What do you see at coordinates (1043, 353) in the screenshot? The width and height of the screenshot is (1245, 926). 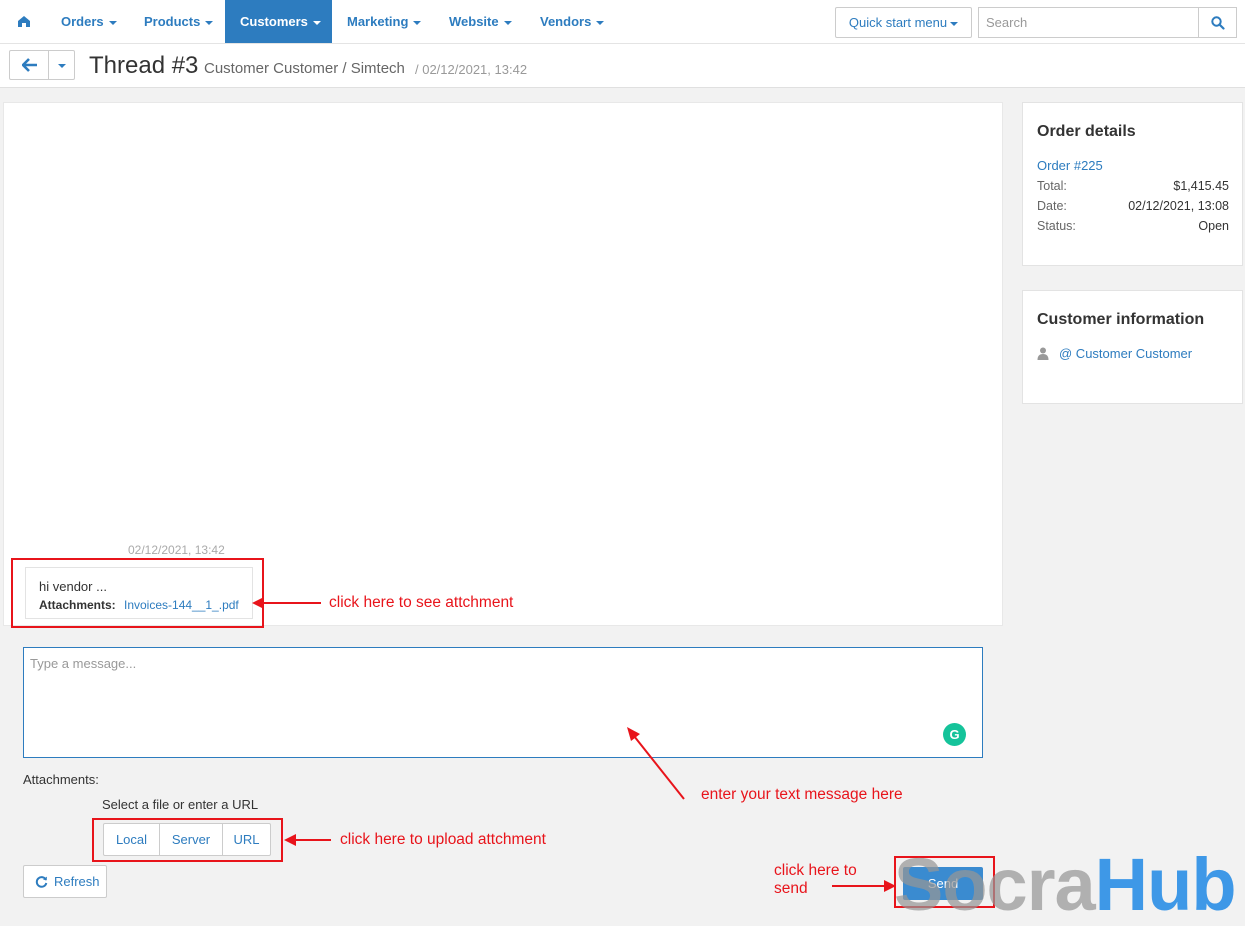 I see `user-icon` at bounding box center [1043, 353].